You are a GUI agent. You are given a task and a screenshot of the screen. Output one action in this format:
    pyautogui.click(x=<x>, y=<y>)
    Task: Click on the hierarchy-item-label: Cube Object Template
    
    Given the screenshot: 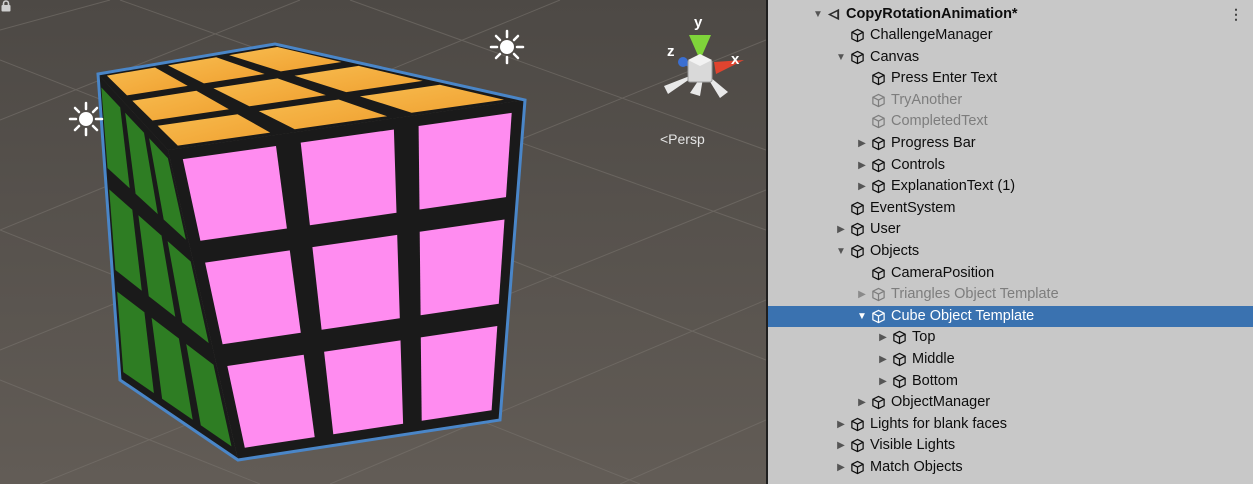 What is the action you would take?
    pyautogui.click(x=963, y=315)
    